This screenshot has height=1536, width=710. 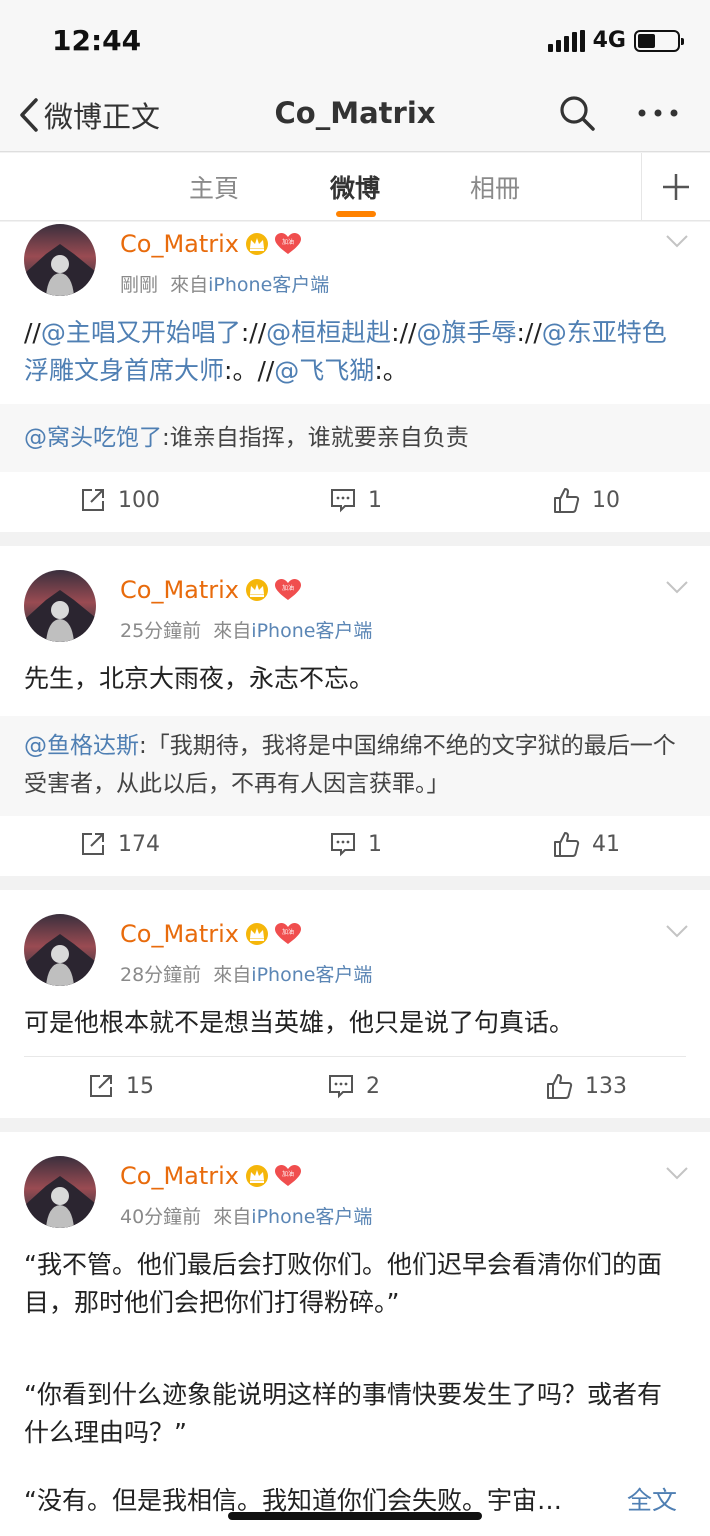 I want to click on back-button-label: 微博正文, so click(x=102, y=117).